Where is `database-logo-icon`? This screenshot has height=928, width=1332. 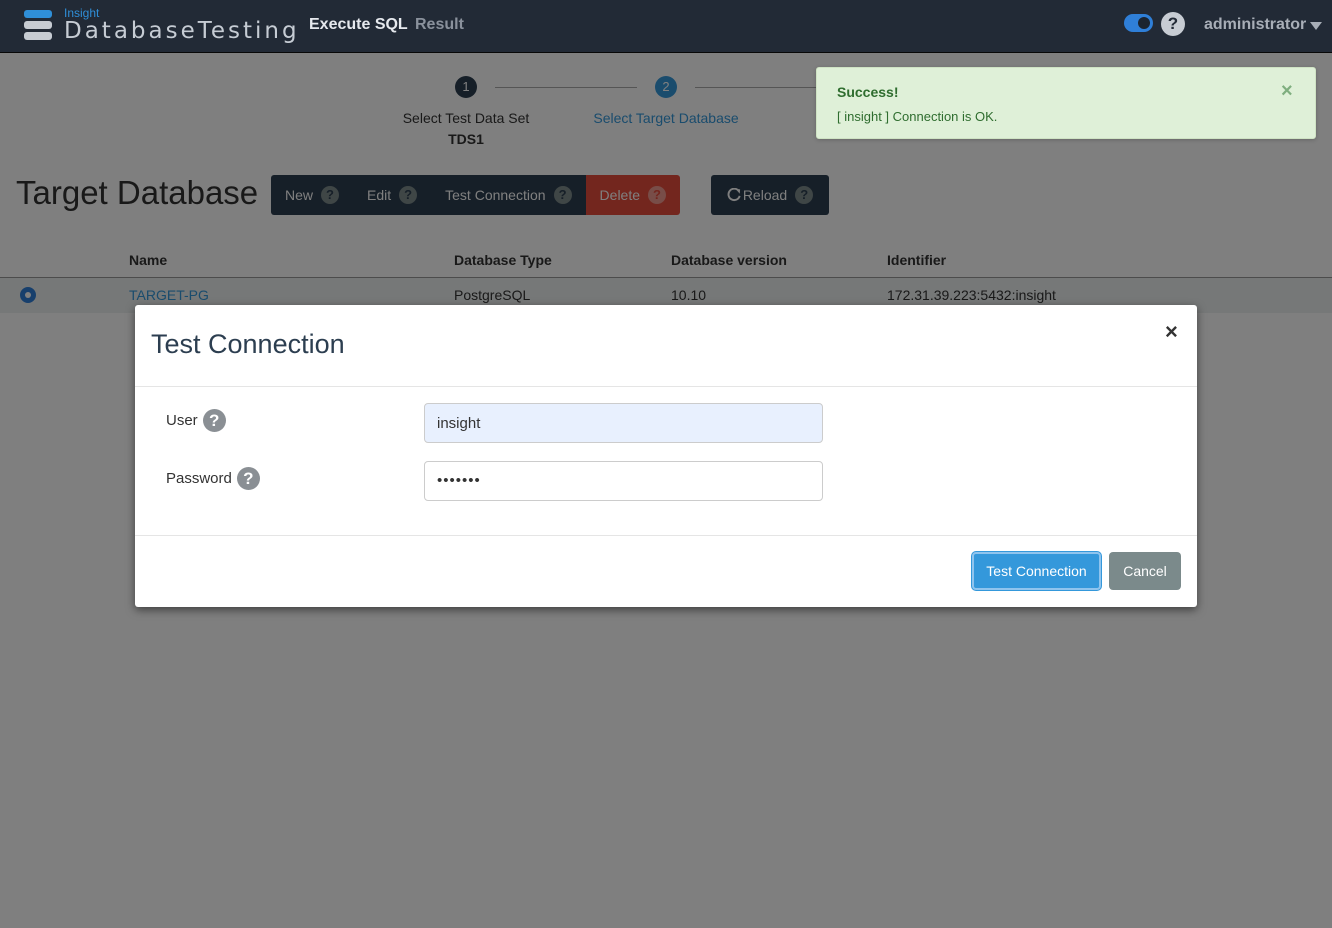
database-logo-icon is located at coordinates (39, 26).